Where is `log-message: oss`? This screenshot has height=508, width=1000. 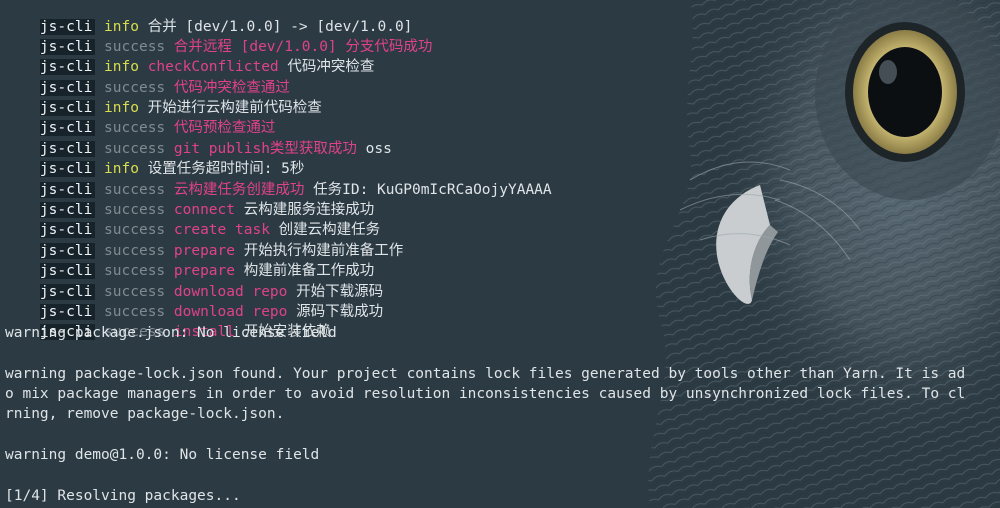
log-message: oss is located at coordinates (378, 149).